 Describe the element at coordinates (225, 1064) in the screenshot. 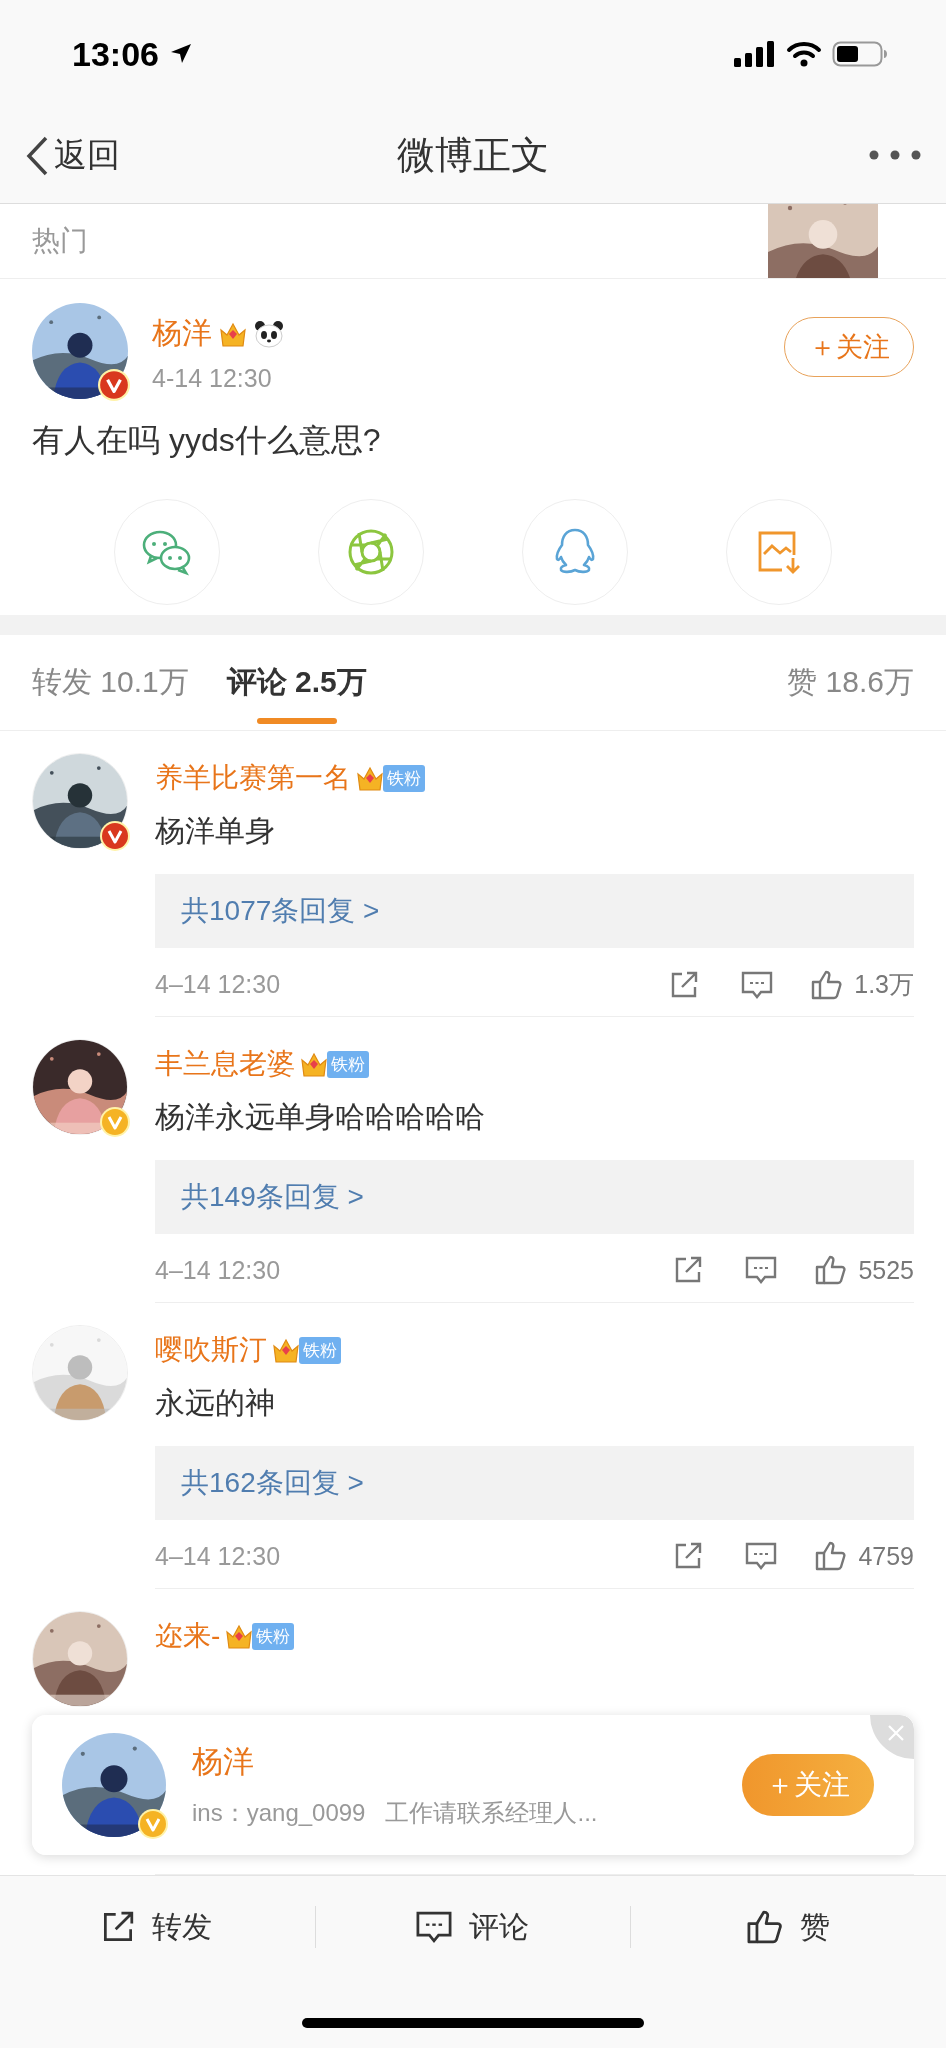

I see `commenter-name: 丰兰息老婆` at that location.